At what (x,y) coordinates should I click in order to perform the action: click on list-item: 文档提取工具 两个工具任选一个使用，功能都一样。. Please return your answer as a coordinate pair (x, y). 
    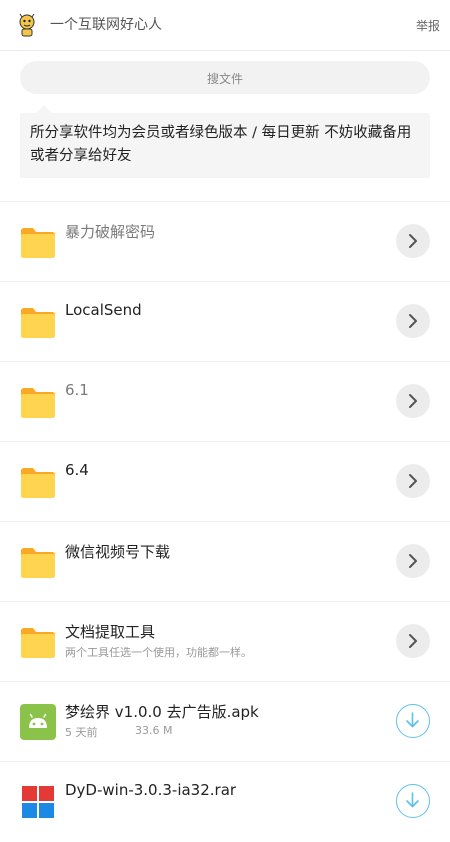
    Looking at the image, I should click on (225, 641).